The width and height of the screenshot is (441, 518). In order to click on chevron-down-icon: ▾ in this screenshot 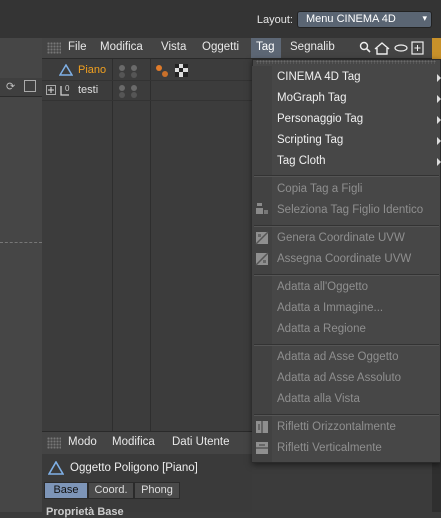, I will do `click(424, 18)`.